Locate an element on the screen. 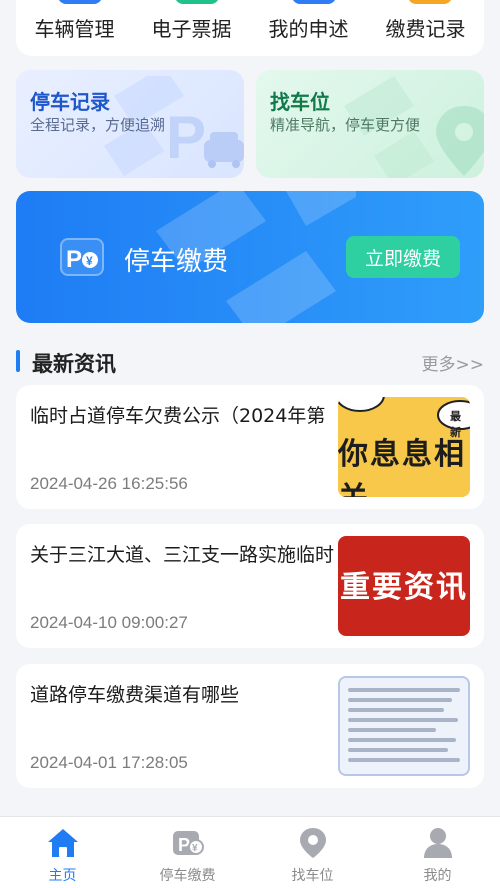 The height and width of the screenshot is (888, 500). quick-item-label: 电子票据 is located at coordinates (191, 28).